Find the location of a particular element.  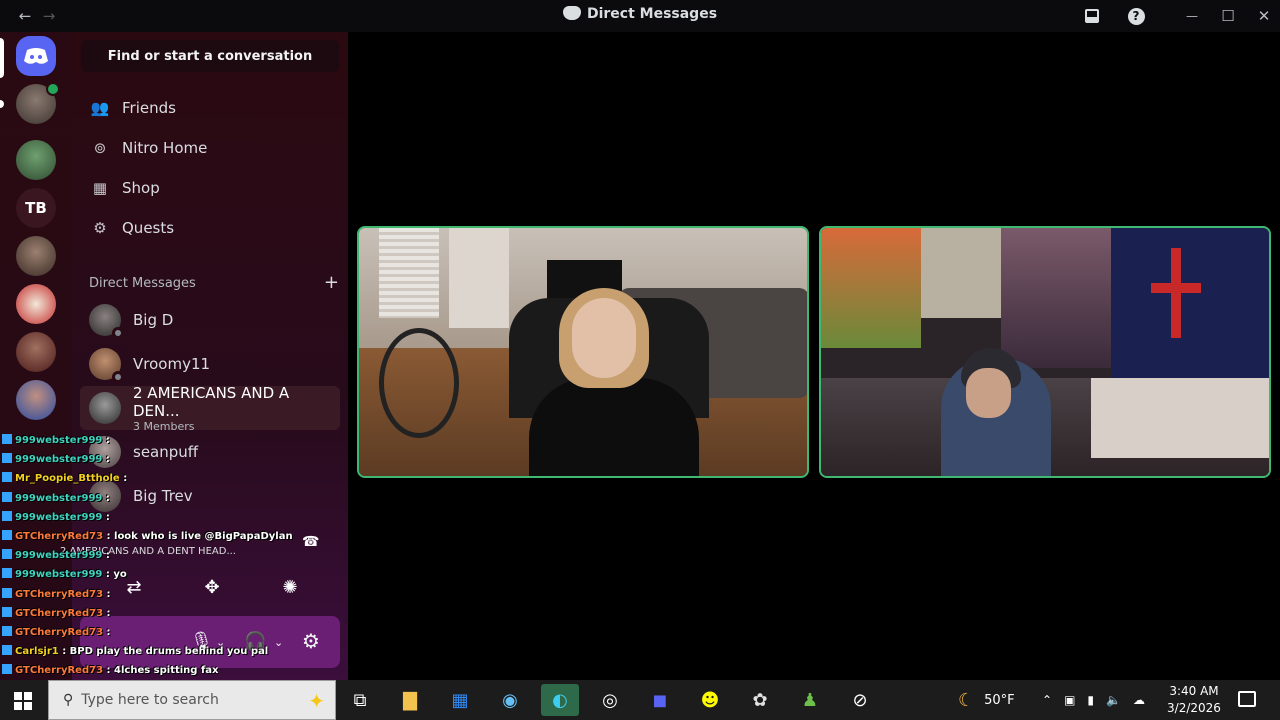

dm-name: Big D is located at coordinates (153, 320).